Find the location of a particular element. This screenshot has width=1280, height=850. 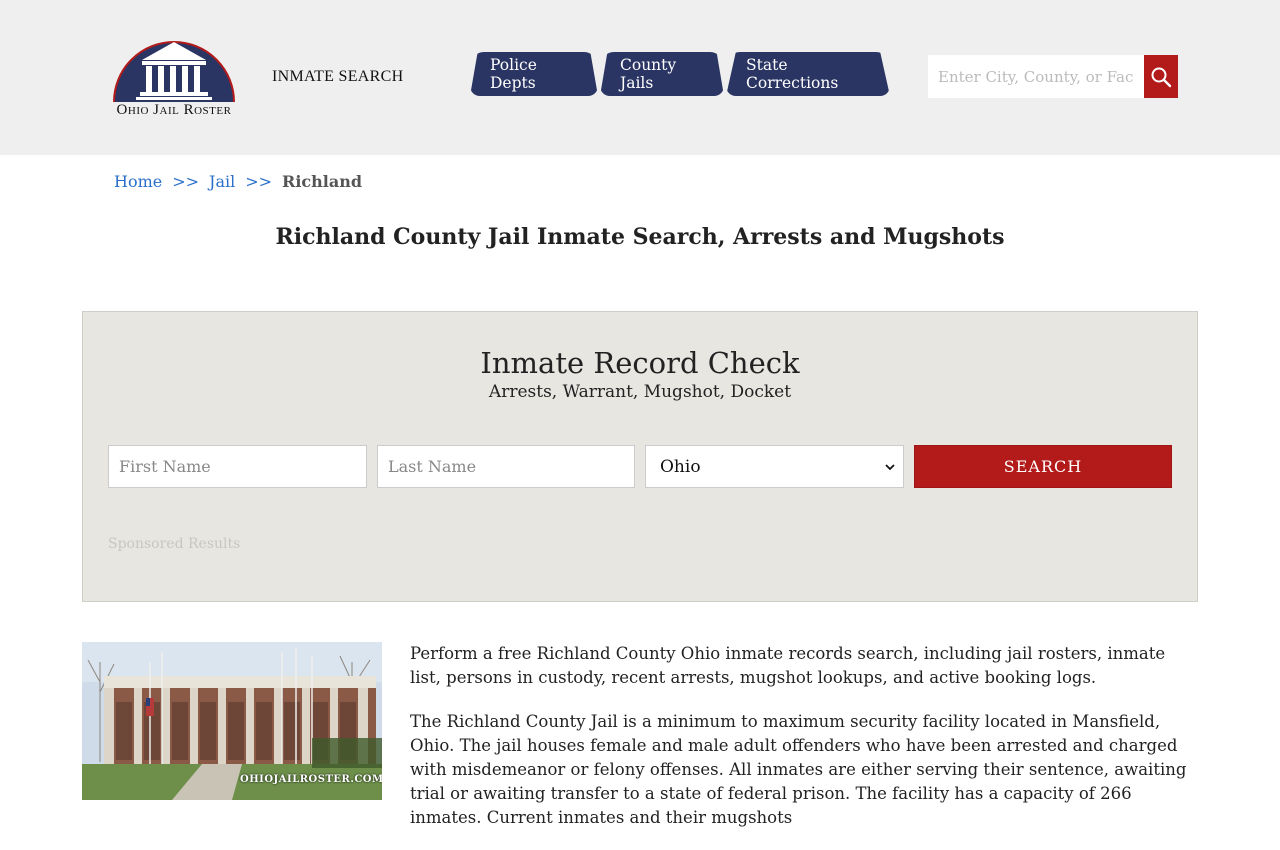

nav-tab-state-corrections: State Corrections is located at coordinates (808, 74).